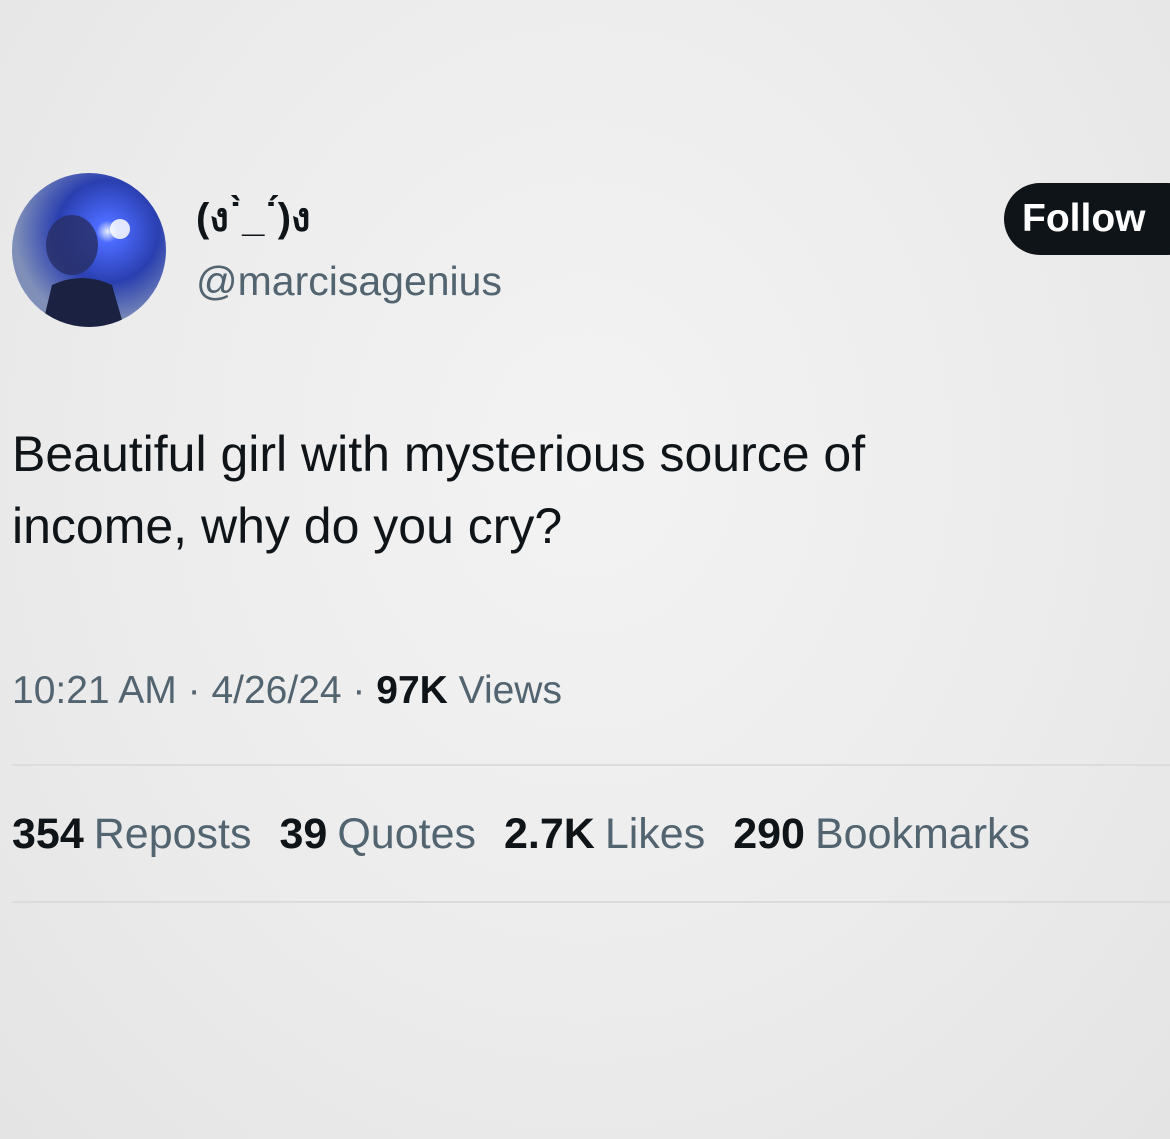 Image resolution: width=1170 pixels, height=1139 pixels. I want to click on stat-count: 2.7K, so click(549, 834).